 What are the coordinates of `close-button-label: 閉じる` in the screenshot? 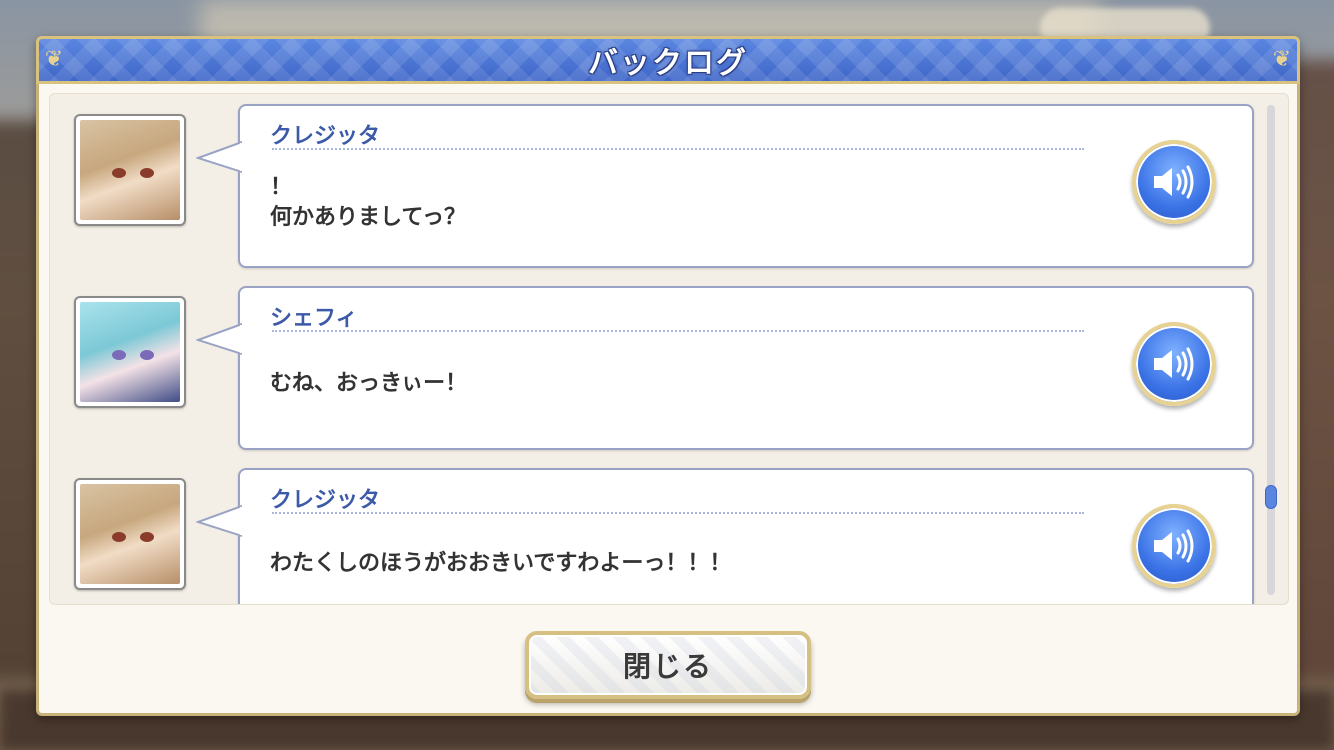 It's located at (667, 666).